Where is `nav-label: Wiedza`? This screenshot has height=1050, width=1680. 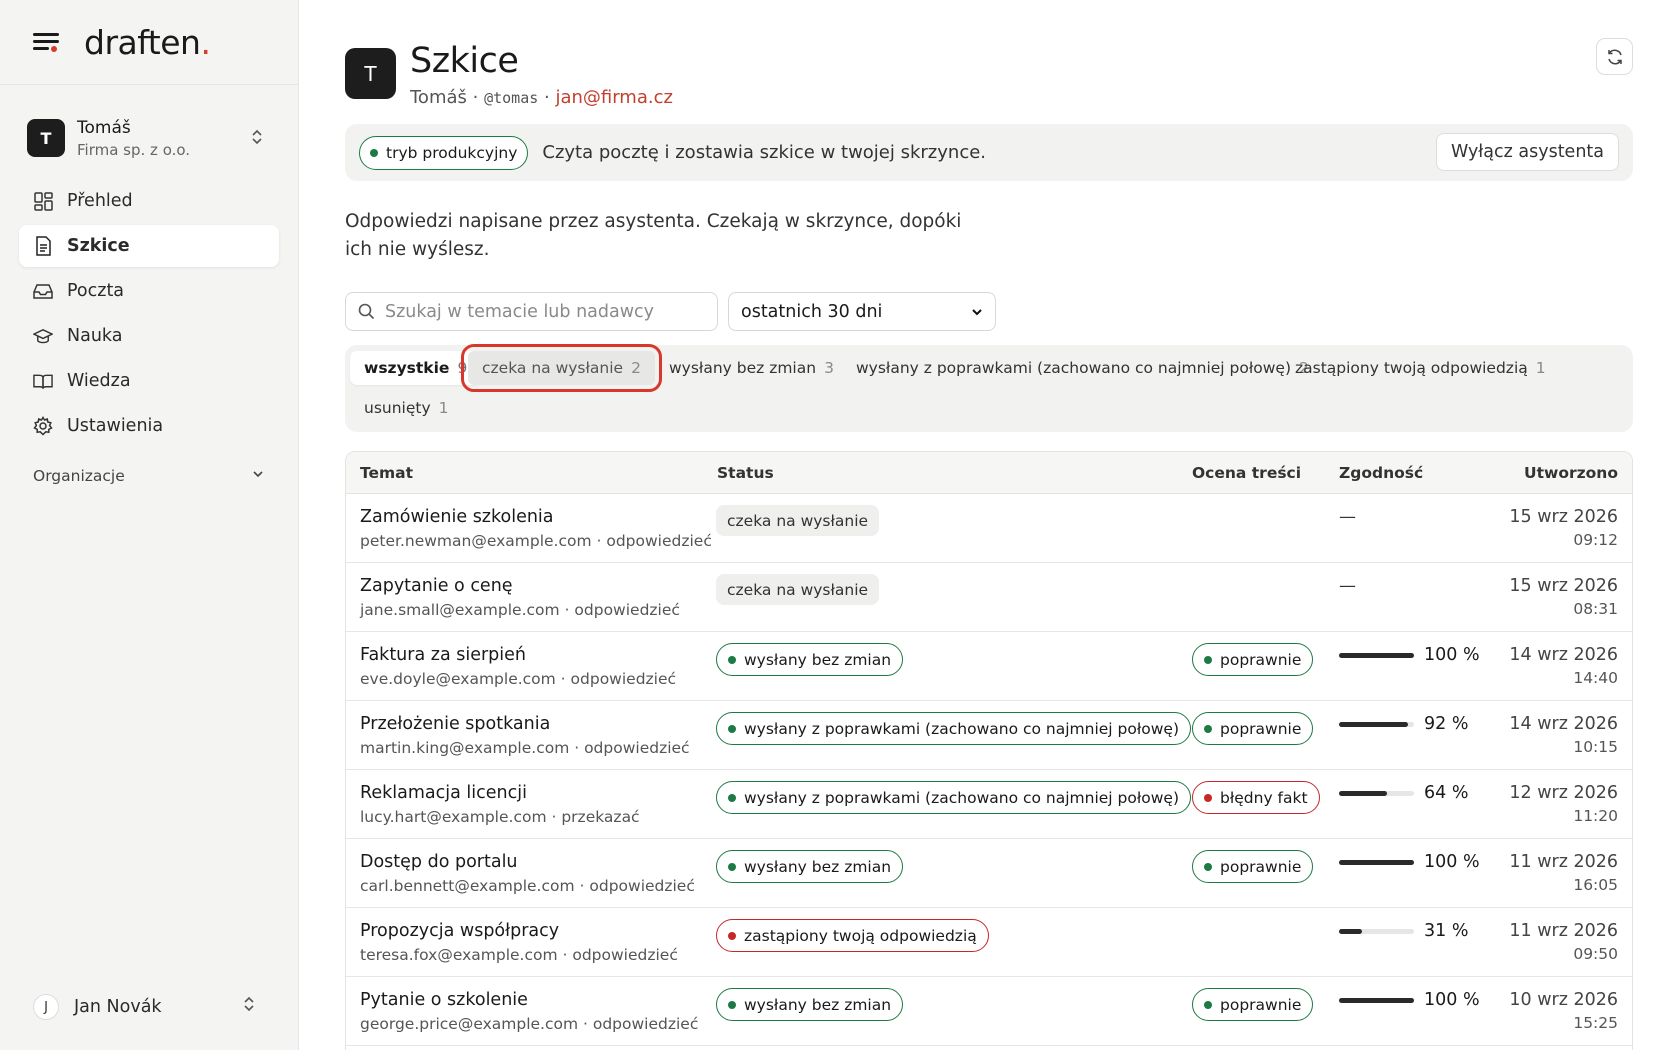
nav-label: Wiedza is located at coordinates (99, 381).